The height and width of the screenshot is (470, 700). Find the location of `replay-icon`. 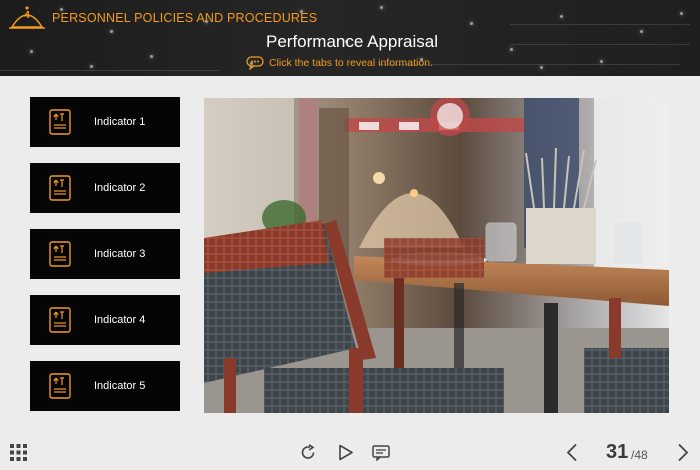

replay-icon is located at coordinates (308, 452).